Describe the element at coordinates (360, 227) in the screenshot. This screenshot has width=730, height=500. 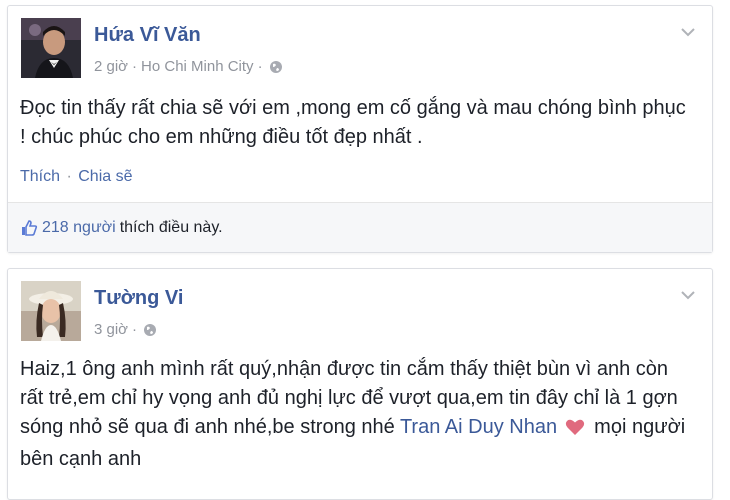
I see `likes-summary: 218 người thích điều này.` at that location.